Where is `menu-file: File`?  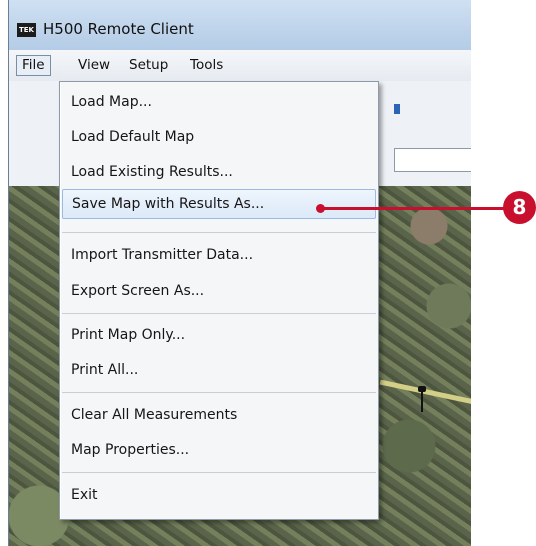
menu-file: File is located at coordinates (33, 65).